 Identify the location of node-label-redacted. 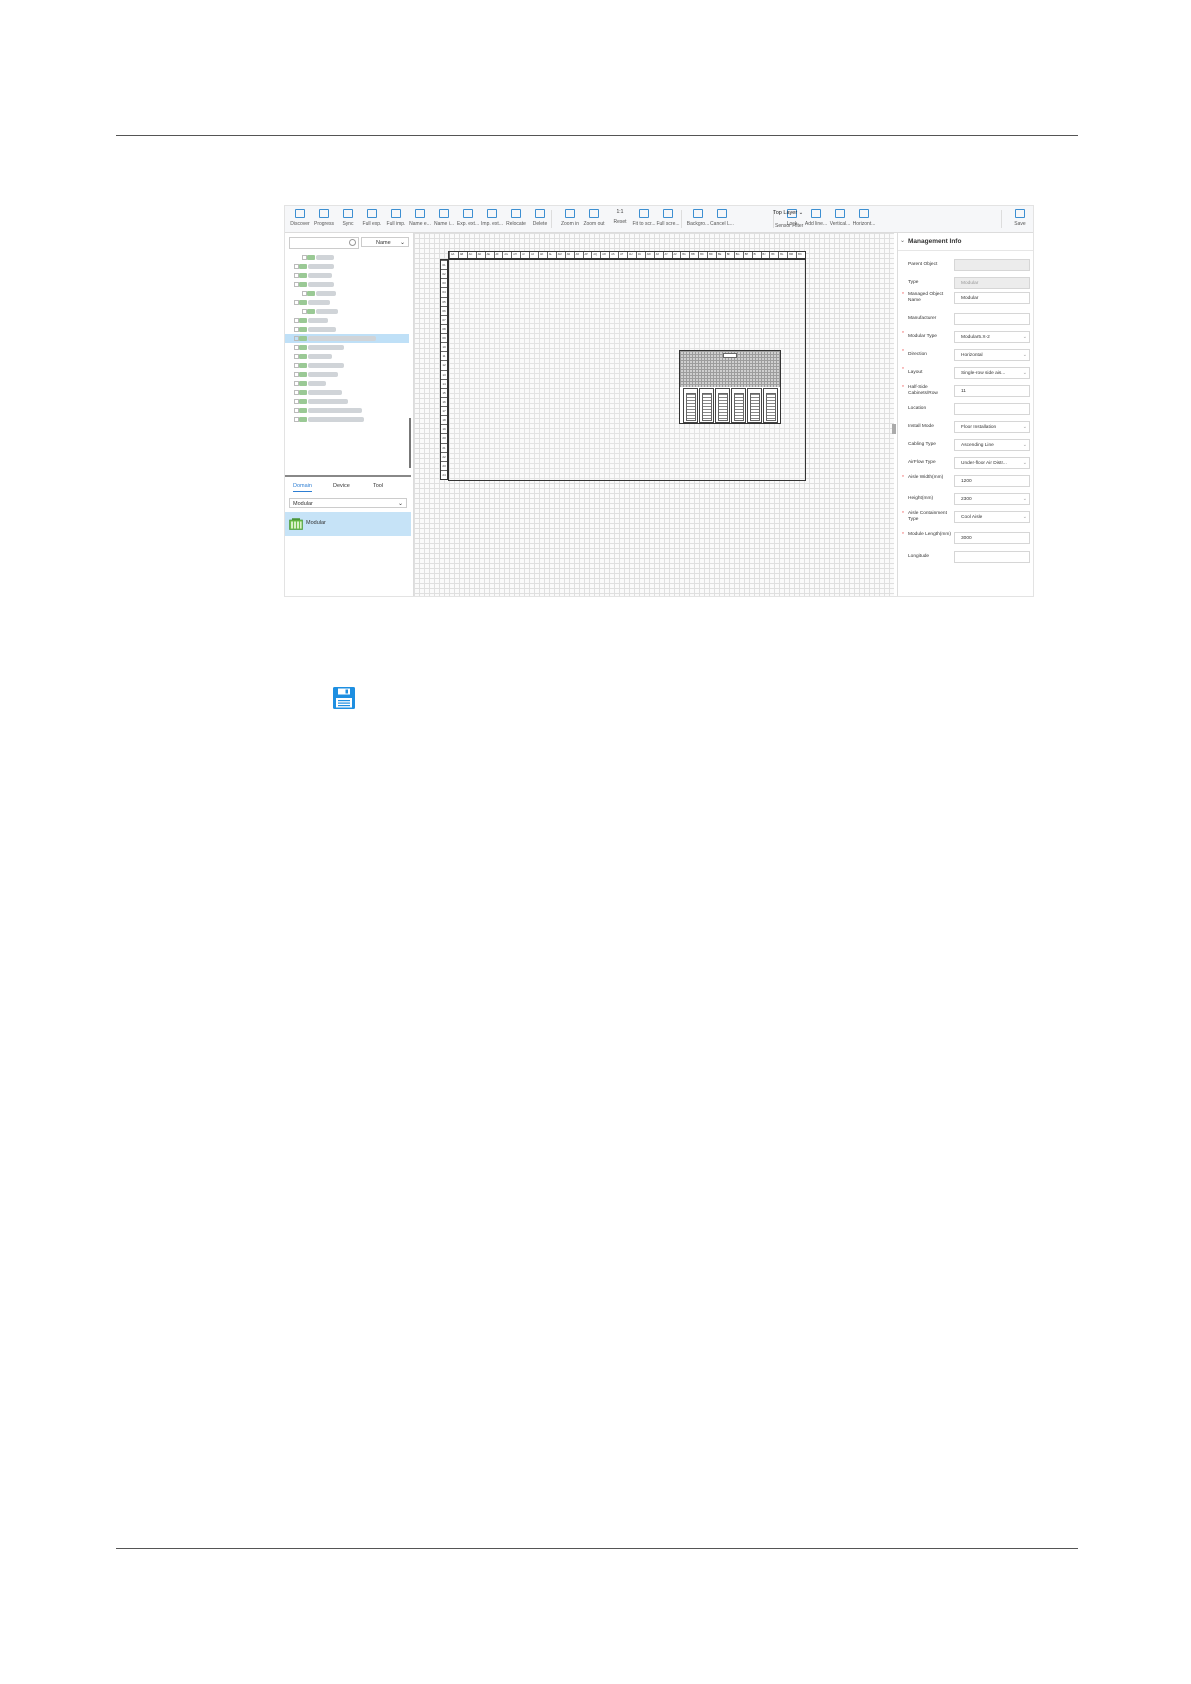
(342, 338).